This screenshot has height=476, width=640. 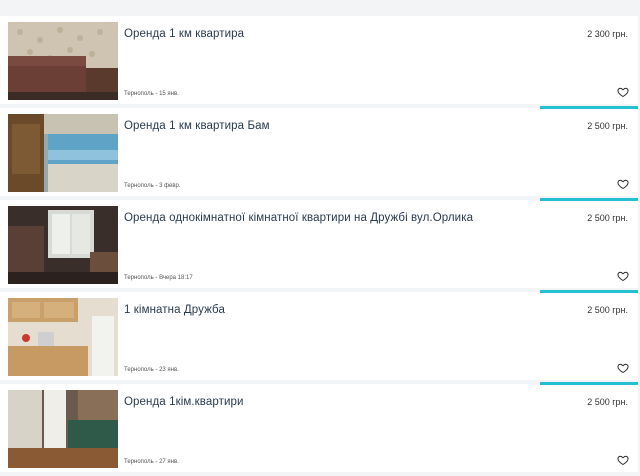 I want to click on listing-price: 2 300 грн., so click(x=607, y=34).